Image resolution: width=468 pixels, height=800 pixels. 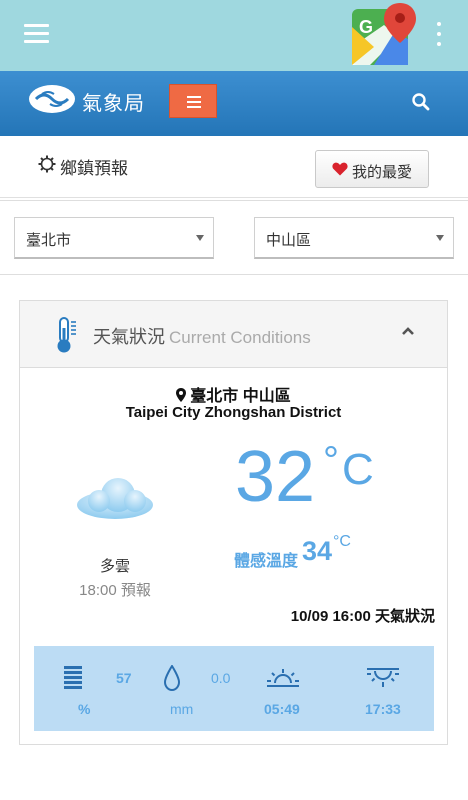 What do you see at coordinates (67, 335) in the screenshot?
I see `thermometer-icon` at bounding box center [67, 335].